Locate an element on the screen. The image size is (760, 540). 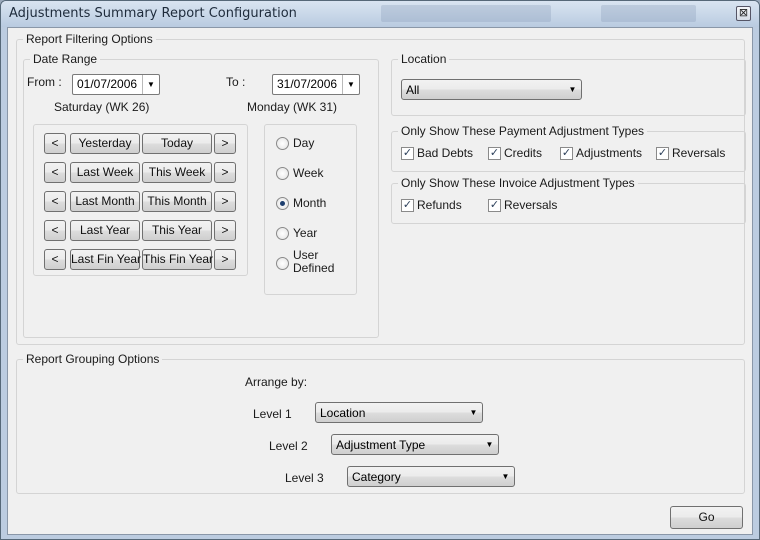
last-fin-year-button: Last Fin Year is located at coordinates (105, 259).